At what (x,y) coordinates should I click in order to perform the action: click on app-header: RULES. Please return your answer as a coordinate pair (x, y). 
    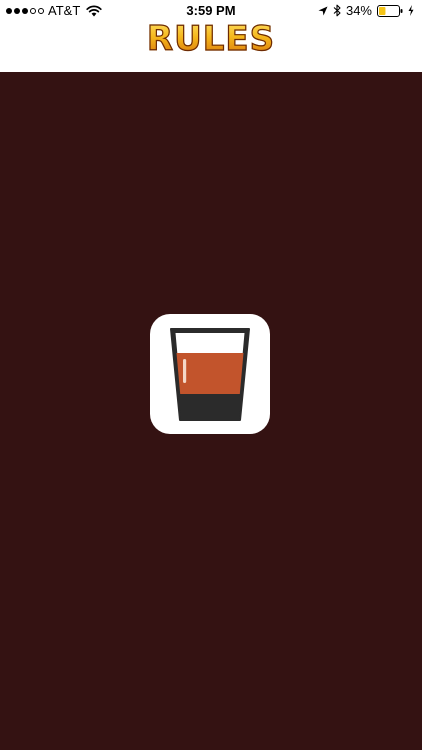
    Looking at the image, I should click on (211, 45).